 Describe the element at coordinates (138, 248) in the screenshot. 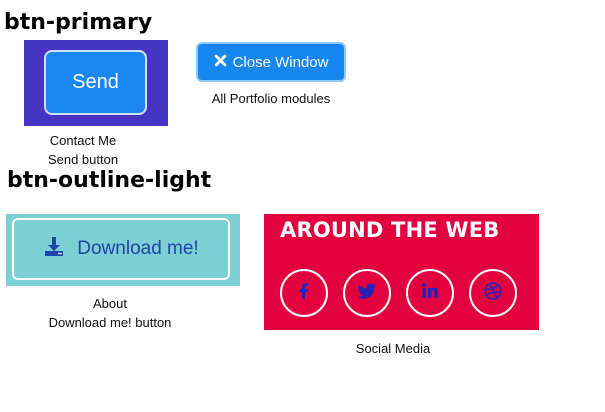

I see `download-label: Download me!` at that location.